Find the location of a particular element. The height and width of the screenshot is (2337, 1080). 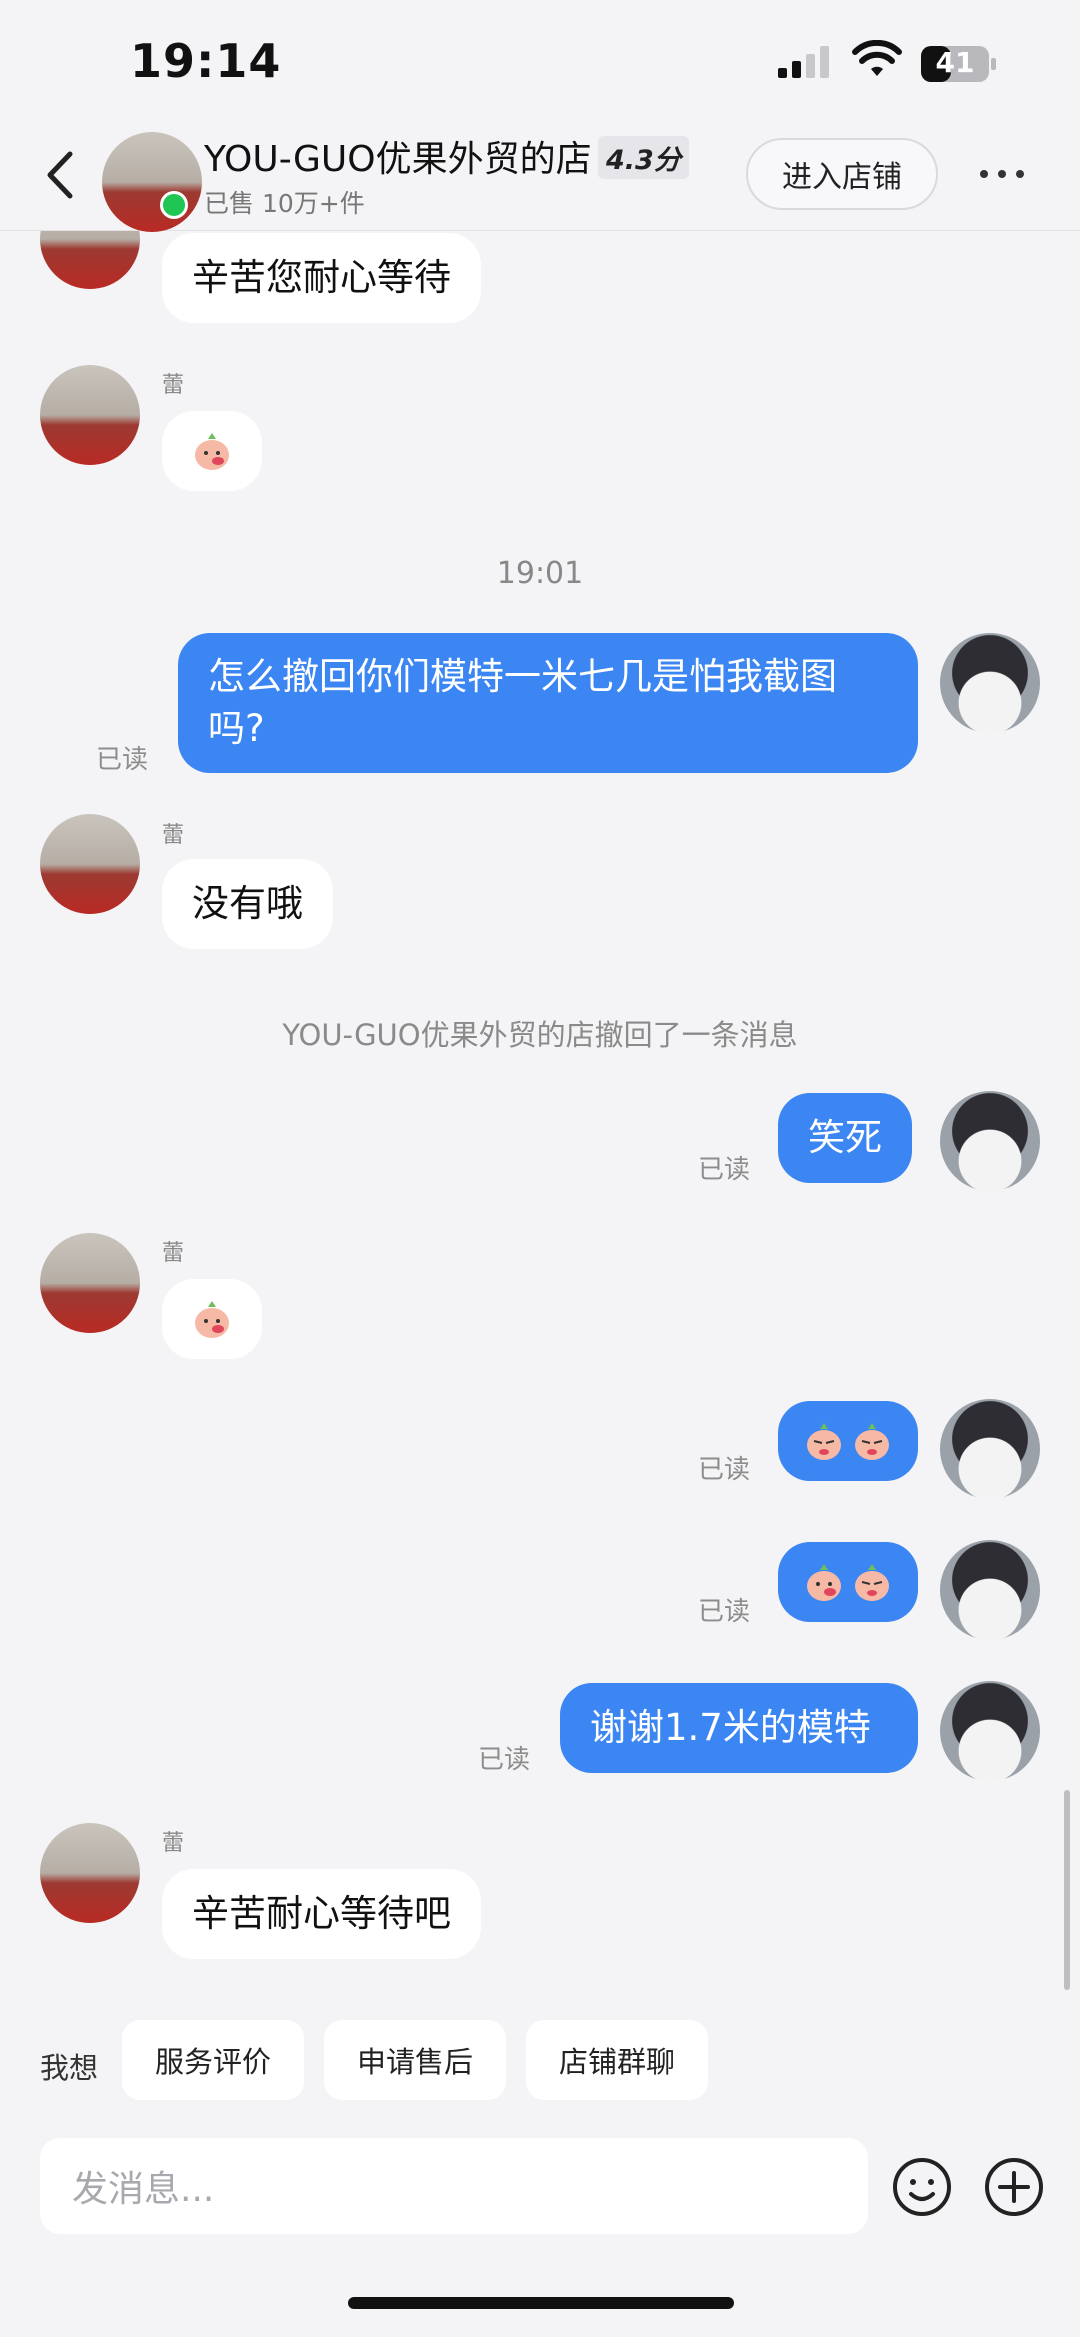

enter-store-button: 进入店铺 is located at coordinates (842, 174).